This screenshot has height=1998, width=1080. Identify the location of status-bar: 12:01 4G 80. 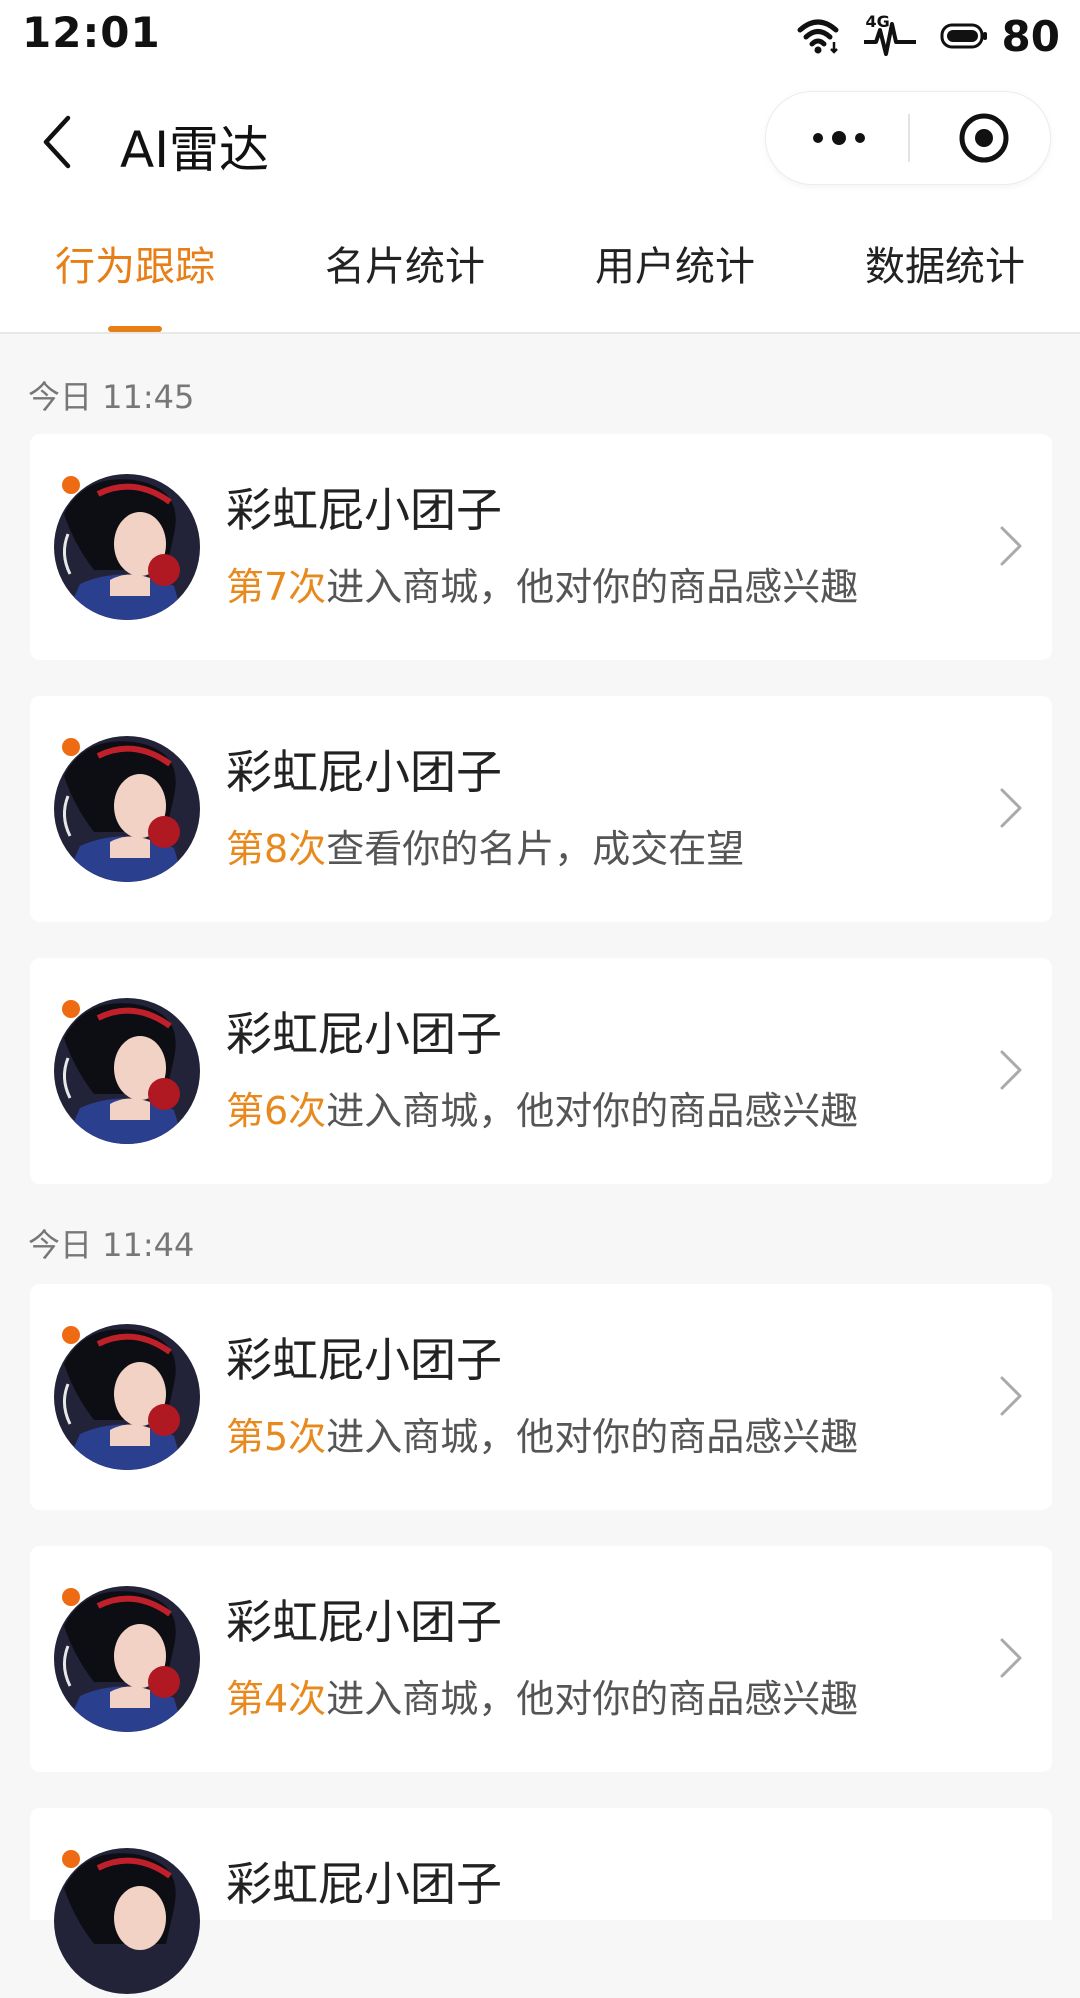
(540, 36).